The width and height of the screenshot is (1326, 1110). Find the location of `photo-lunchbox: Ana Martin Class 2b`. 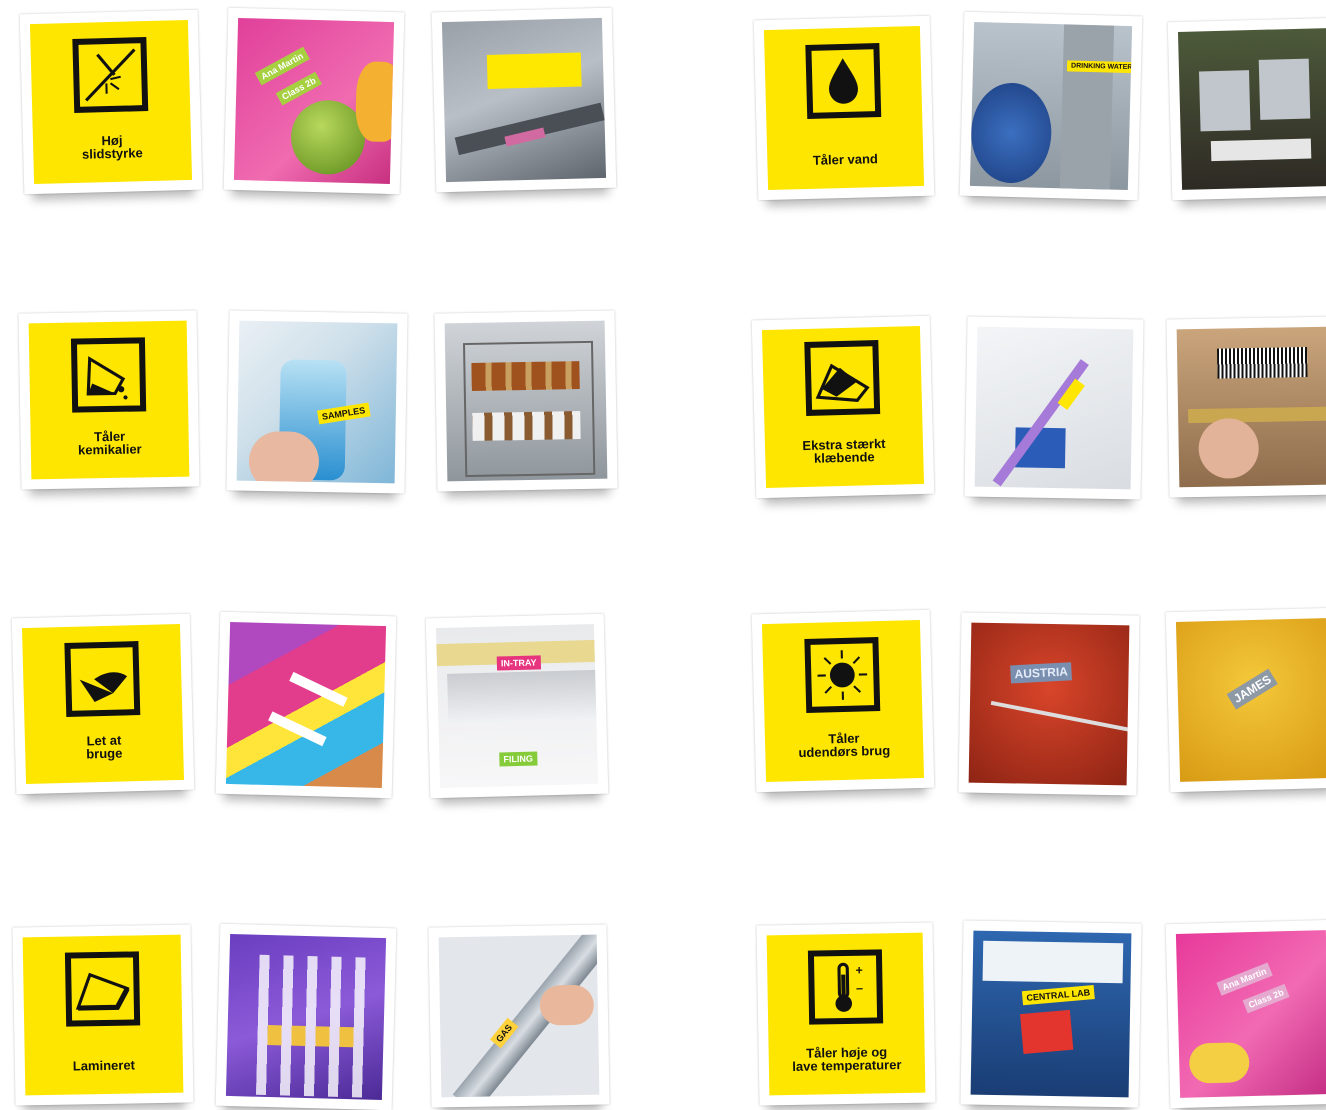

photo-lunchbox: Ana Martin Class 2b is located at coordinates (314, 101).